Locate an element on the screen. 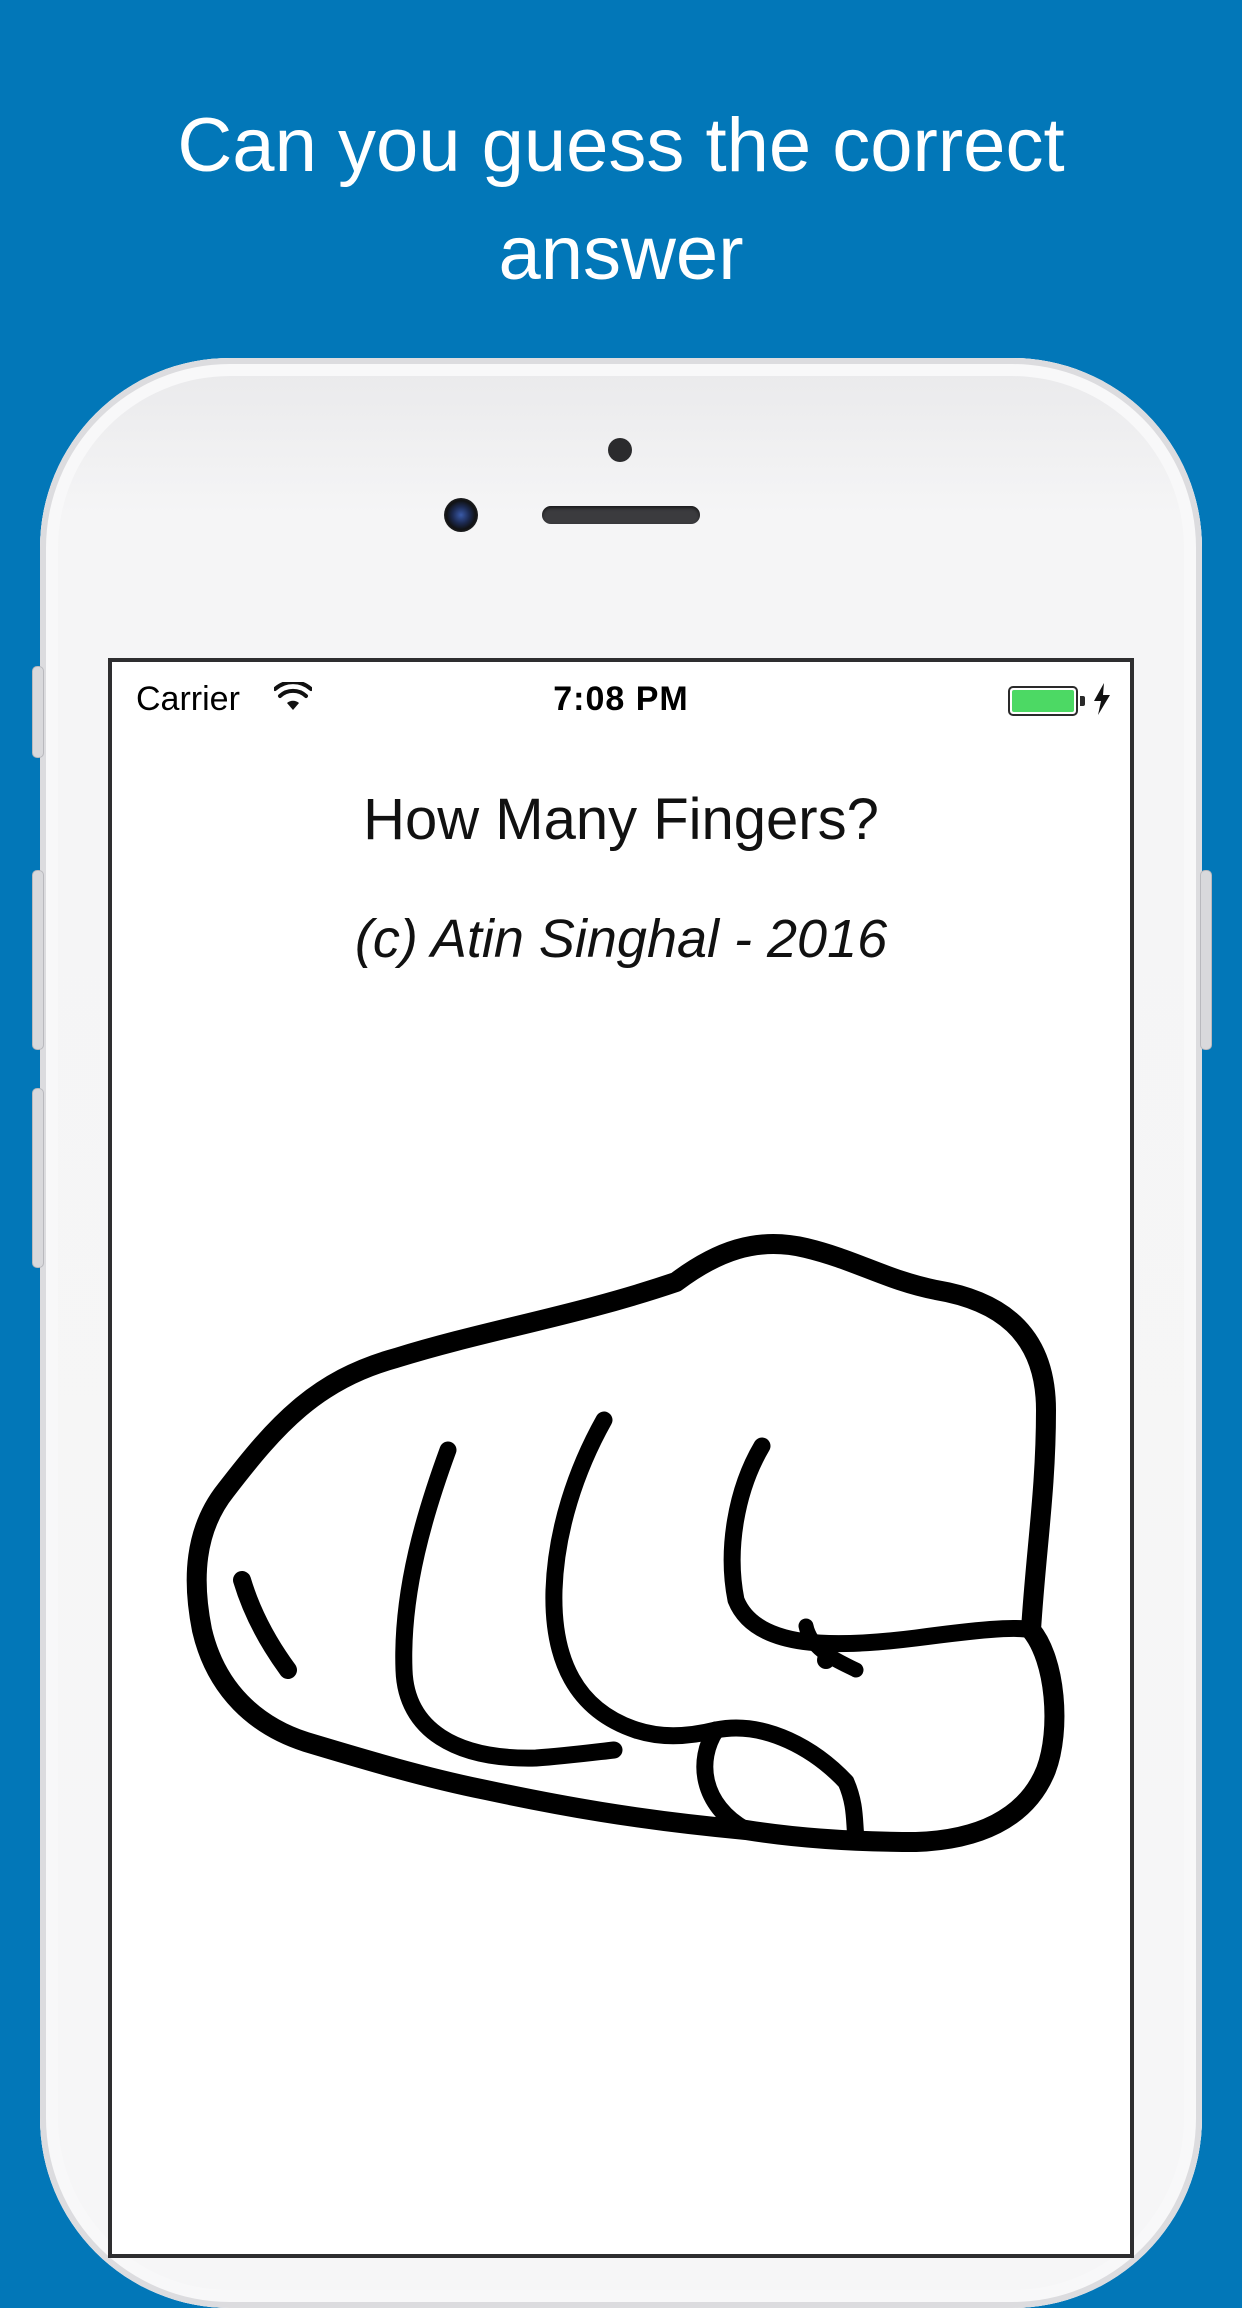  battery-icon is located at coordinates (1043, 701).